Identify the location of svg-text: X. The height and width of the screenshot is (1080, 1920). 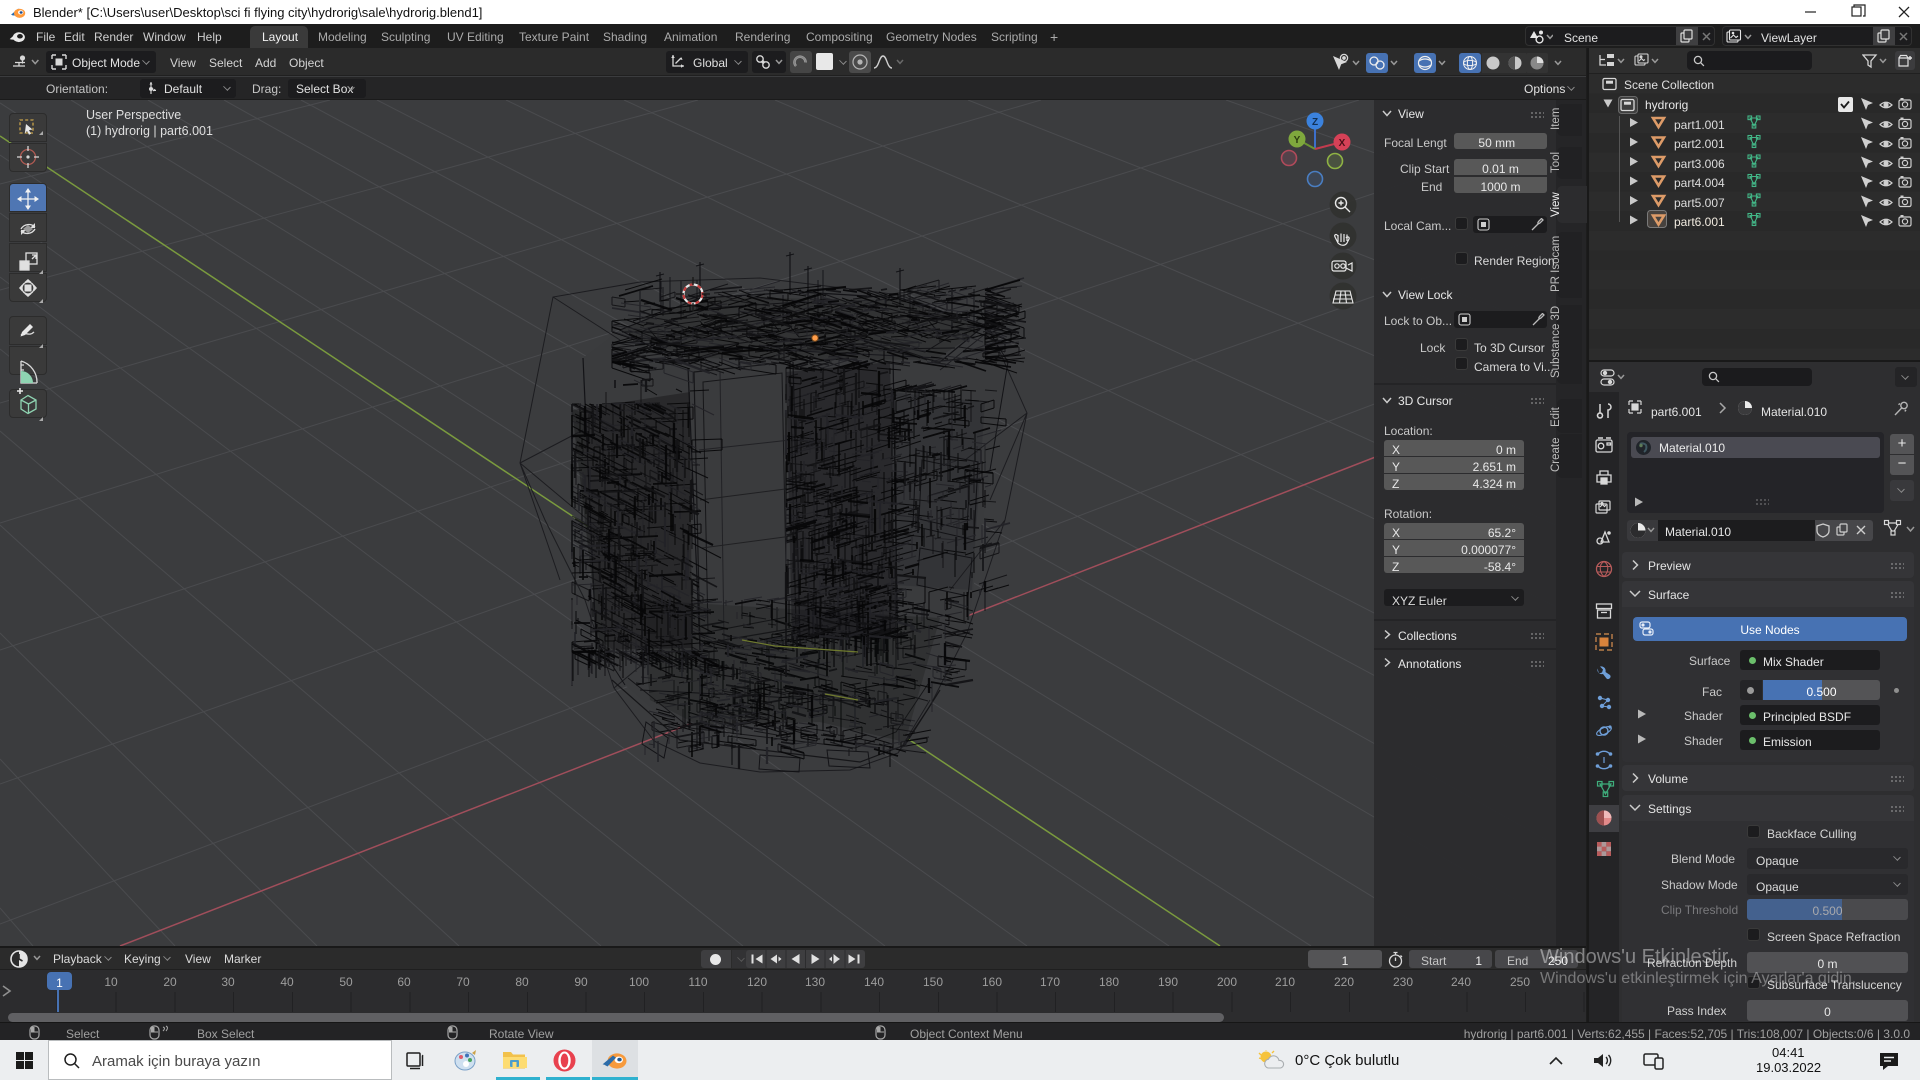
(1342, 143).